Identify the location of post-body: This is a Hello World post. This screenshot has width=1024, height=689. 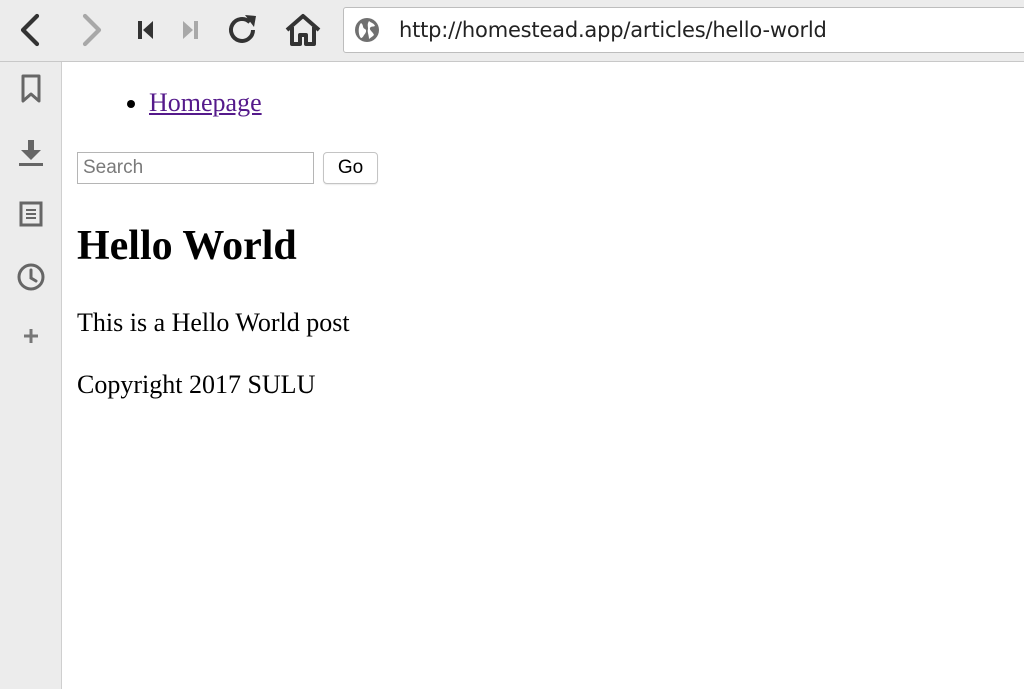
(213, 322).